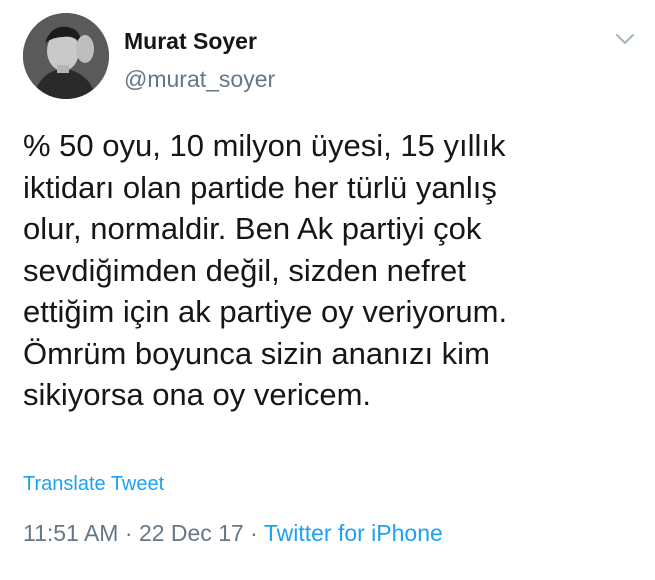 This screenshot has width=655, height=580. I want to click on tweet-date: 22 Dec 17, so click(191, 533).